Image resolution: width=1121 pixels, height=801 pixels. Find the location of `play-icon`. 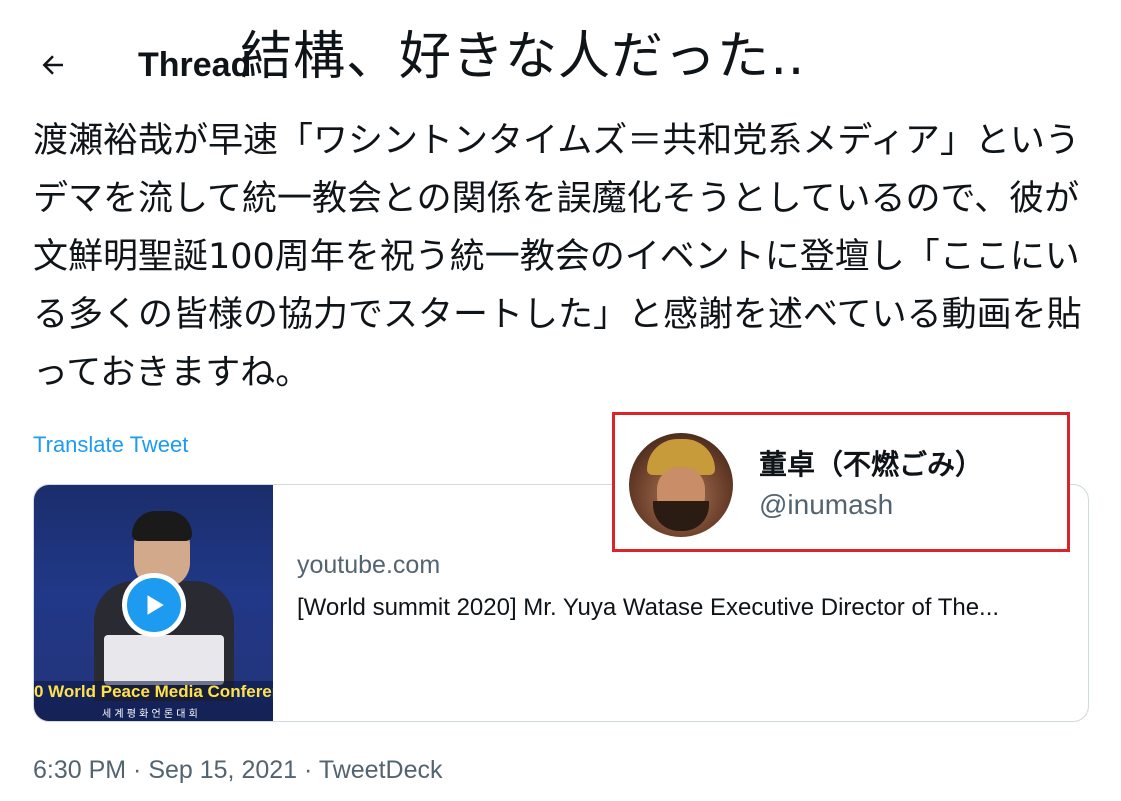

play-icon is located at coordinates (155, 605).